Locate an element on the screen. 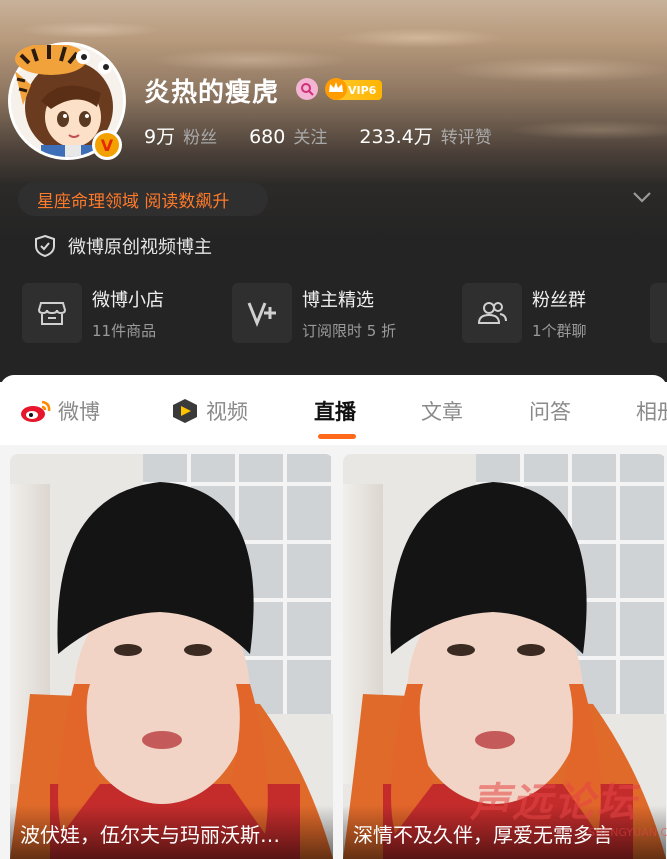 The height and width of the screenshot is (859, 667). tab-weibo: 微博 is located at coordinates (60, 411).